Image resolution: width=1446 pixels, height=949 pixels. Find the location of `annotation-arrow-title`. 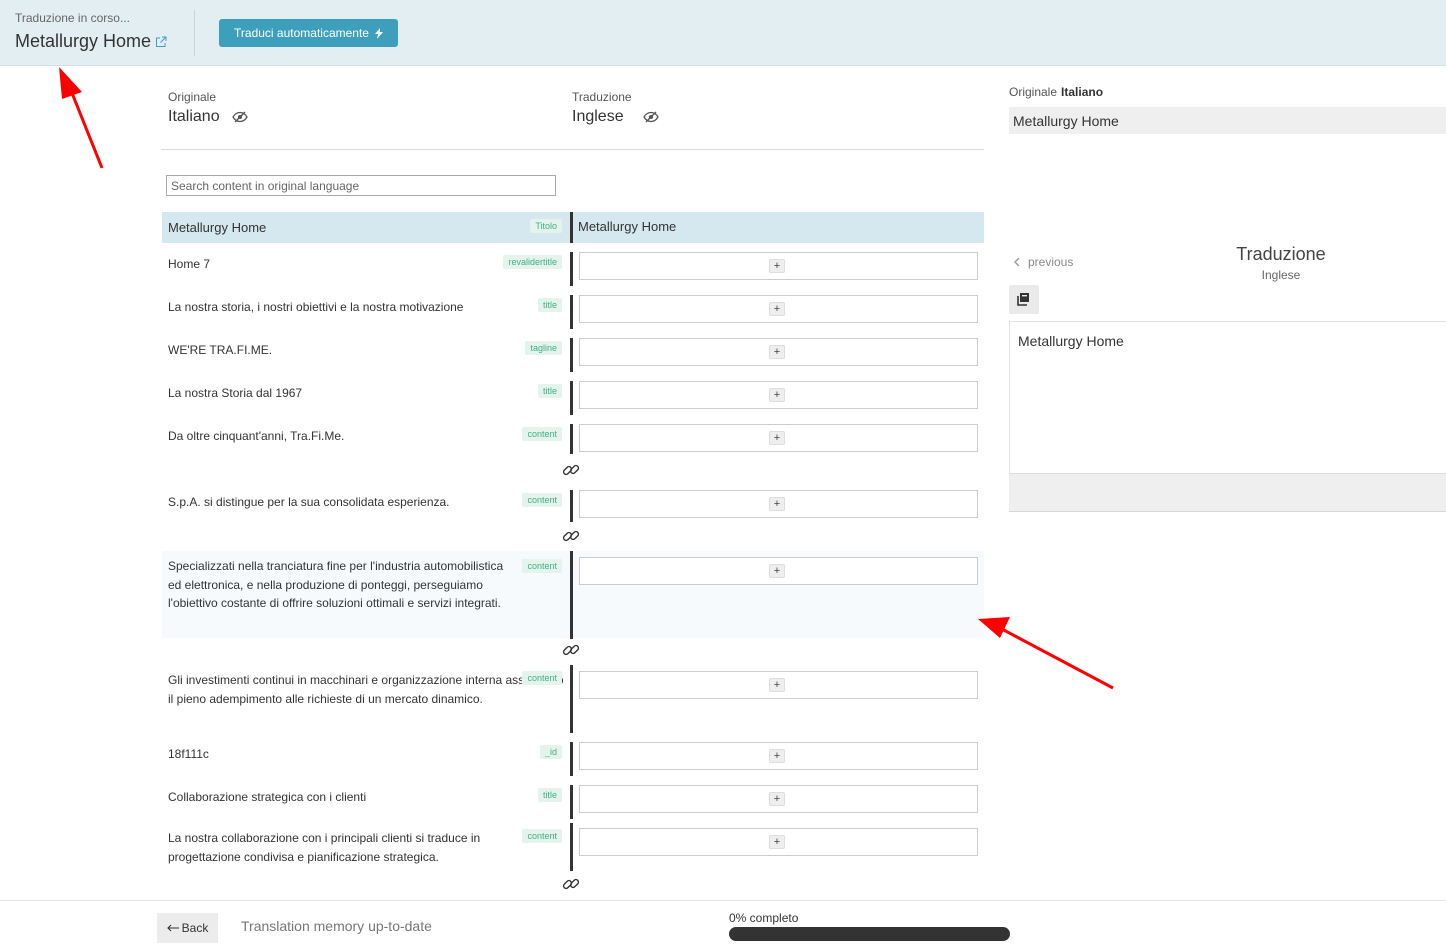

annotation-arrow-title is located at coordinates (81, 118).